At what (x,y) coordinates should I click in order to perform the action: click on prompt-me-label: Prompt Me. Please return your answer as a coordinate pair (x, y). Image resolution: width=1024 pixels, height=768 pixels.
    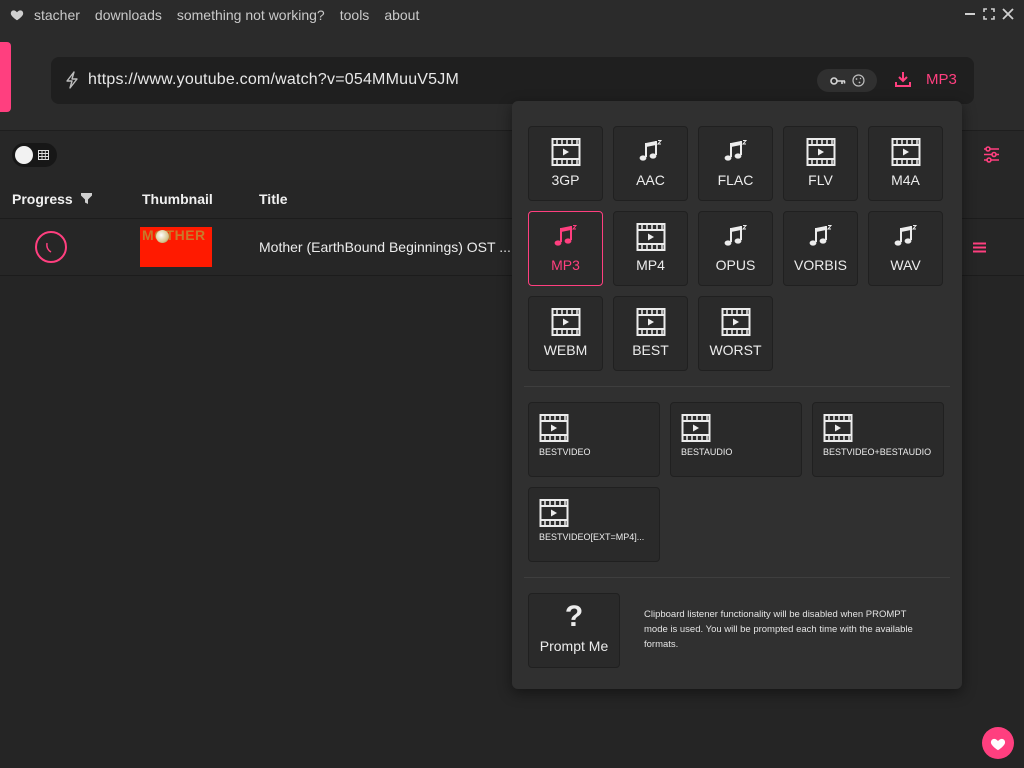
    Looking at the image, I should click on (574, 646).